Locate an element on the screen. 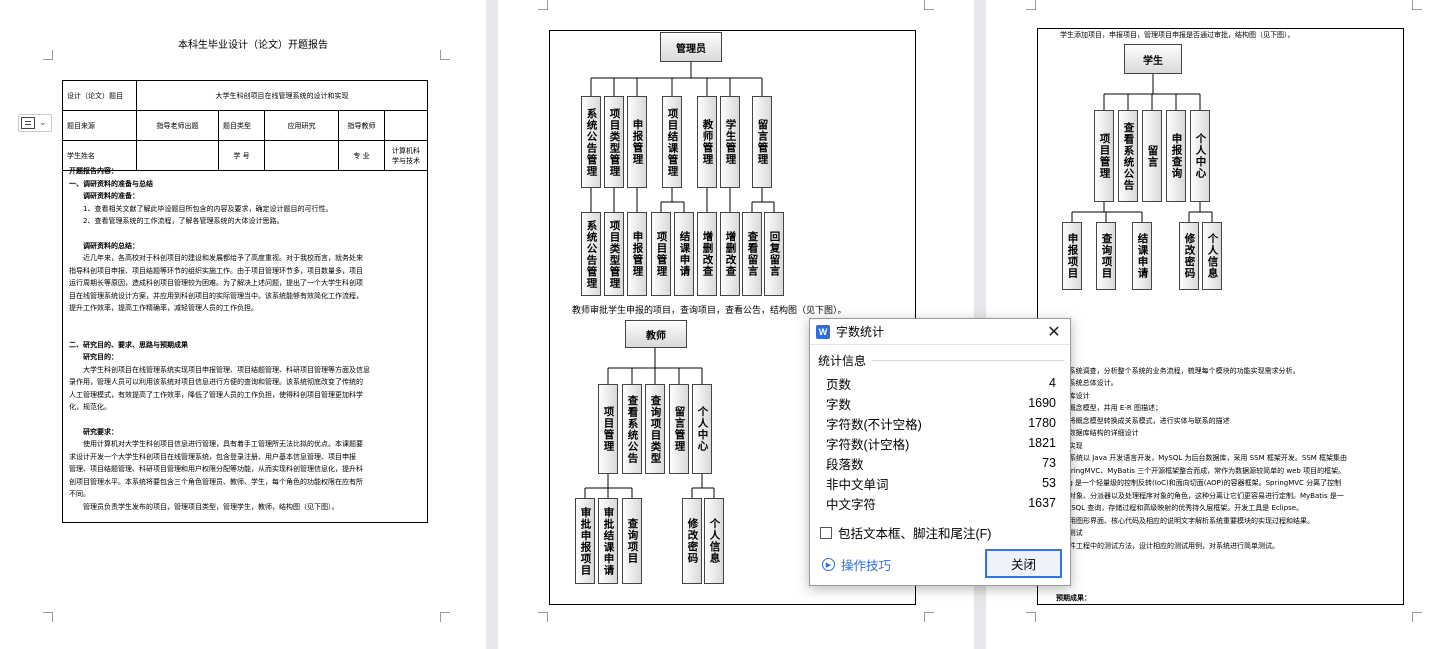 The image size is (1444, 649). stat-row-chars-with-spaces: 字符数(计空格) 1821 is located at coordinates (941, 443).